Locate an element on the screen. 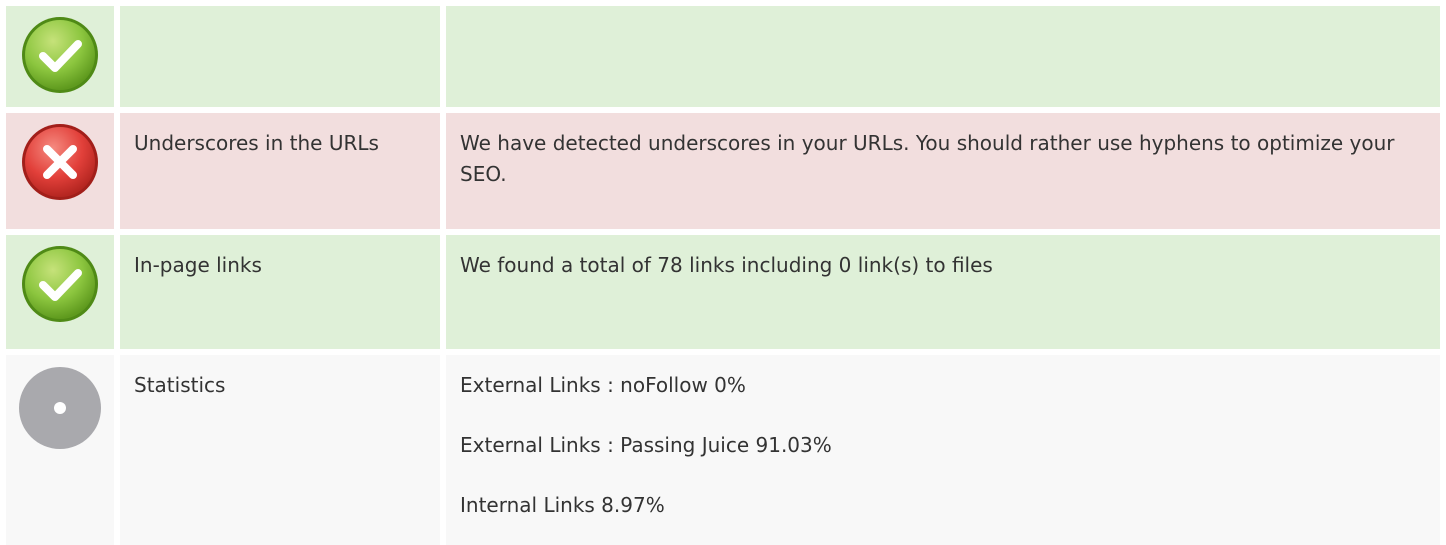  row-2-label: Underscores in the URLs is located at coordinates (280, 171).